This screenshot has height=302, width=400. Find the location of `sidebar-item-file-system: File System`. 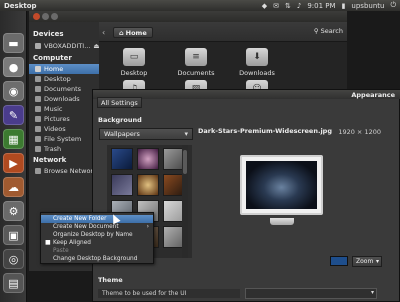

sidebar-item-file-system: File System is located at coordinates (64, 139).